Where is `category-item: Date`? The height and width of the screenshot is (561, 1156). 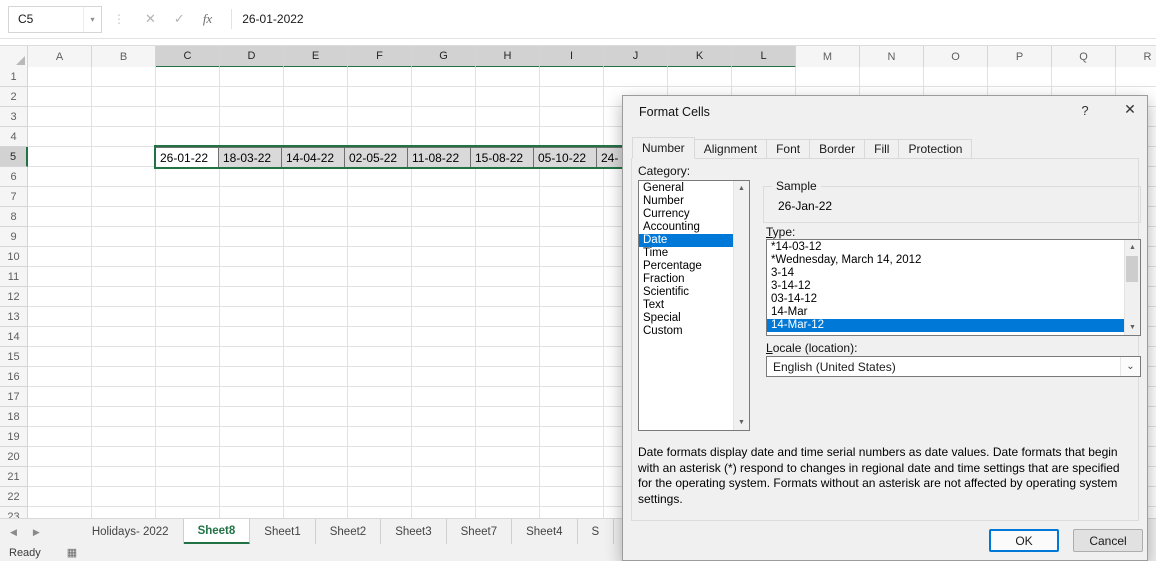
category-item: Date is located at coordinates (686, 240).